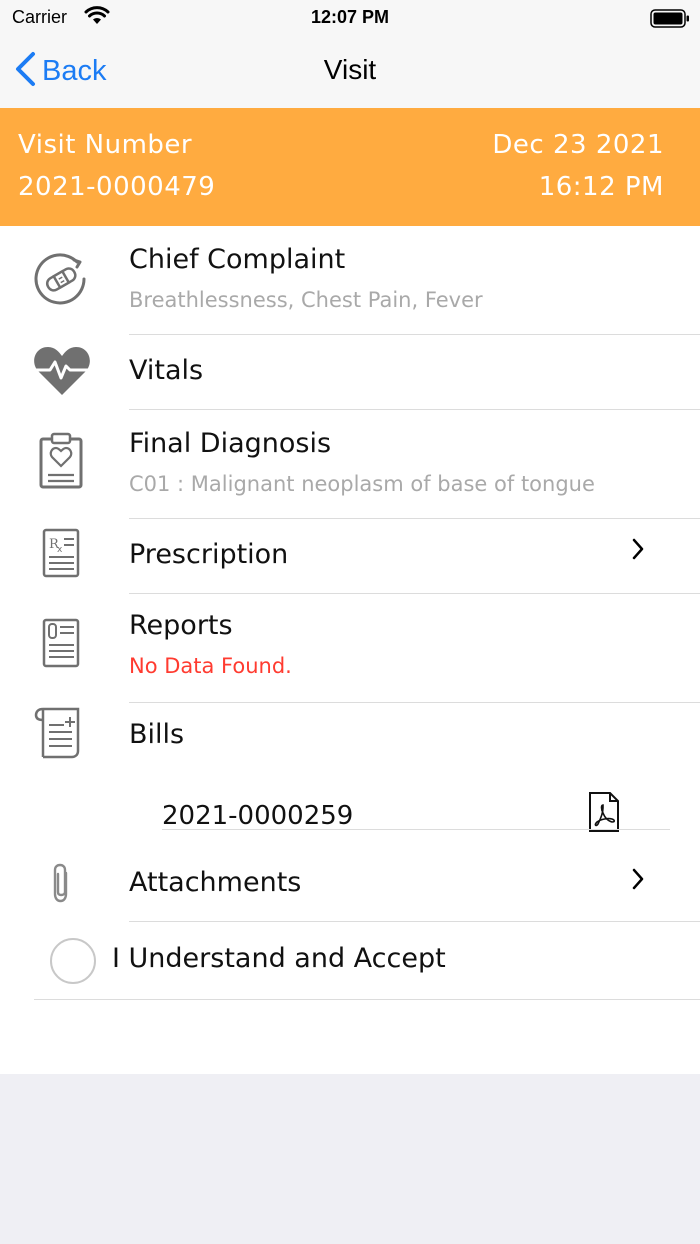  I want to click on vitals-row: Vitals, so click(350, 372).